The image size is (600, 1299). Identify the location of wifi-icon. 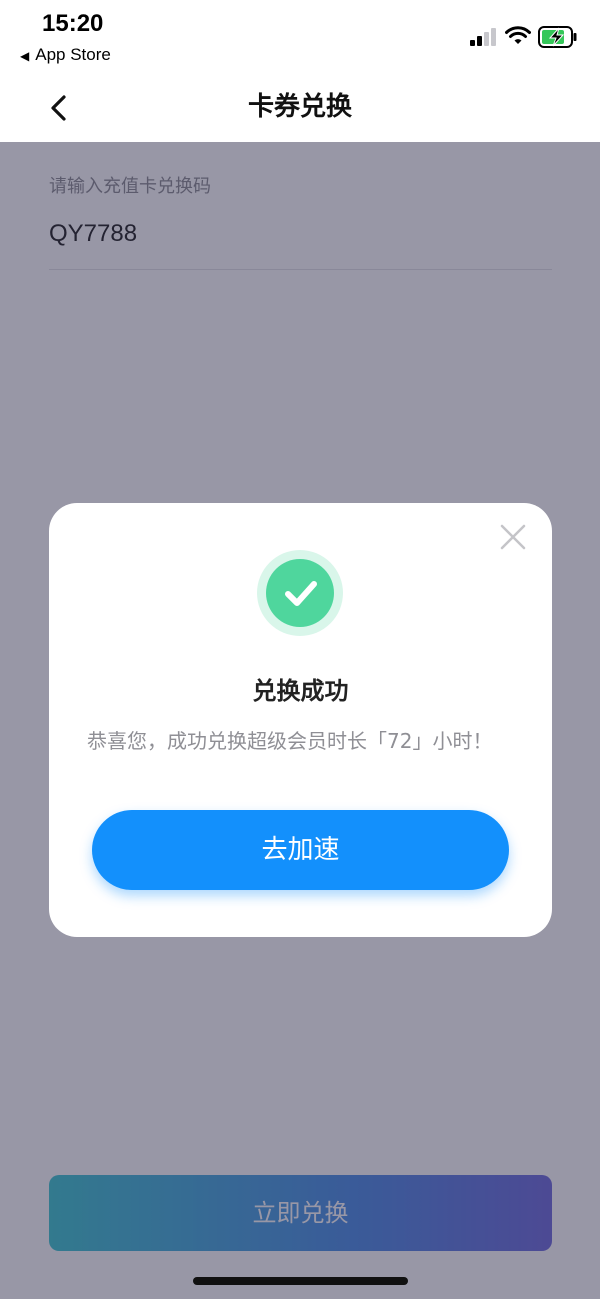
(518, 35).